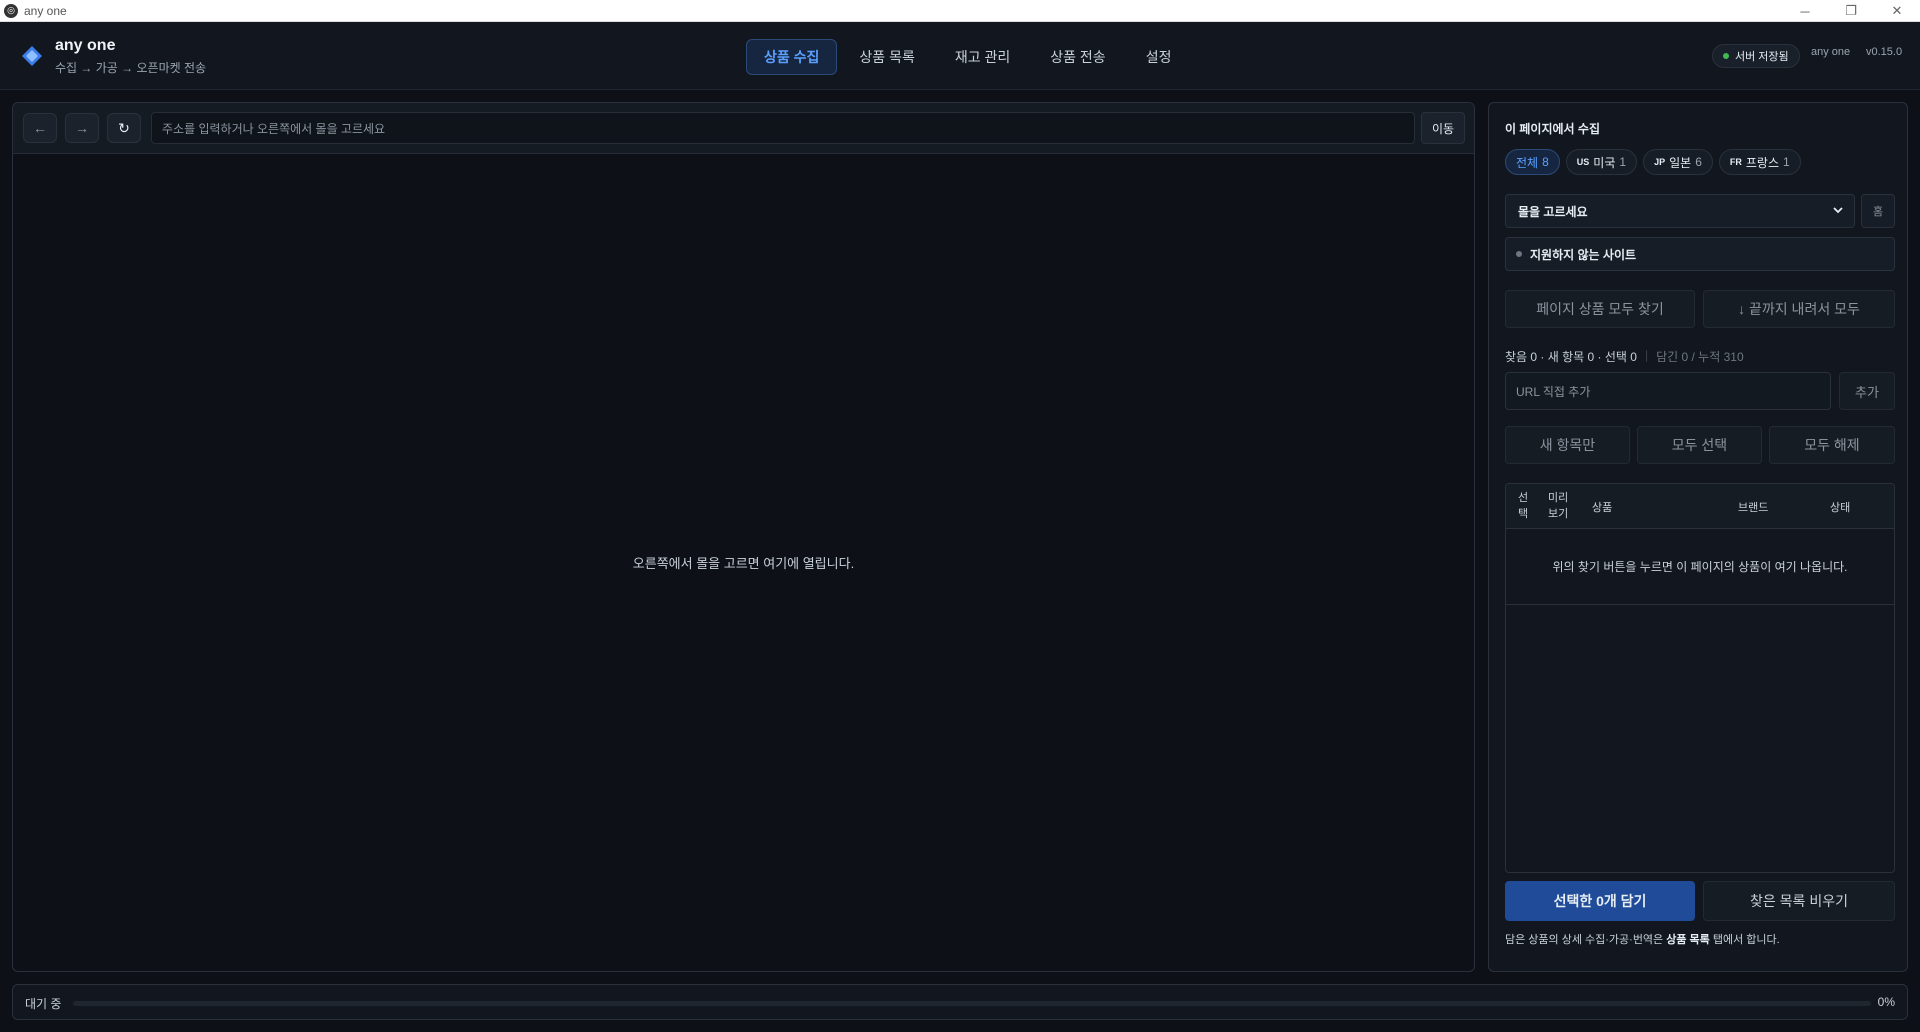 Image resolution: width=1920 pixels, height=1032 pixels. I want to click on tab-product-list: 상품 목록, so click(886, 57).